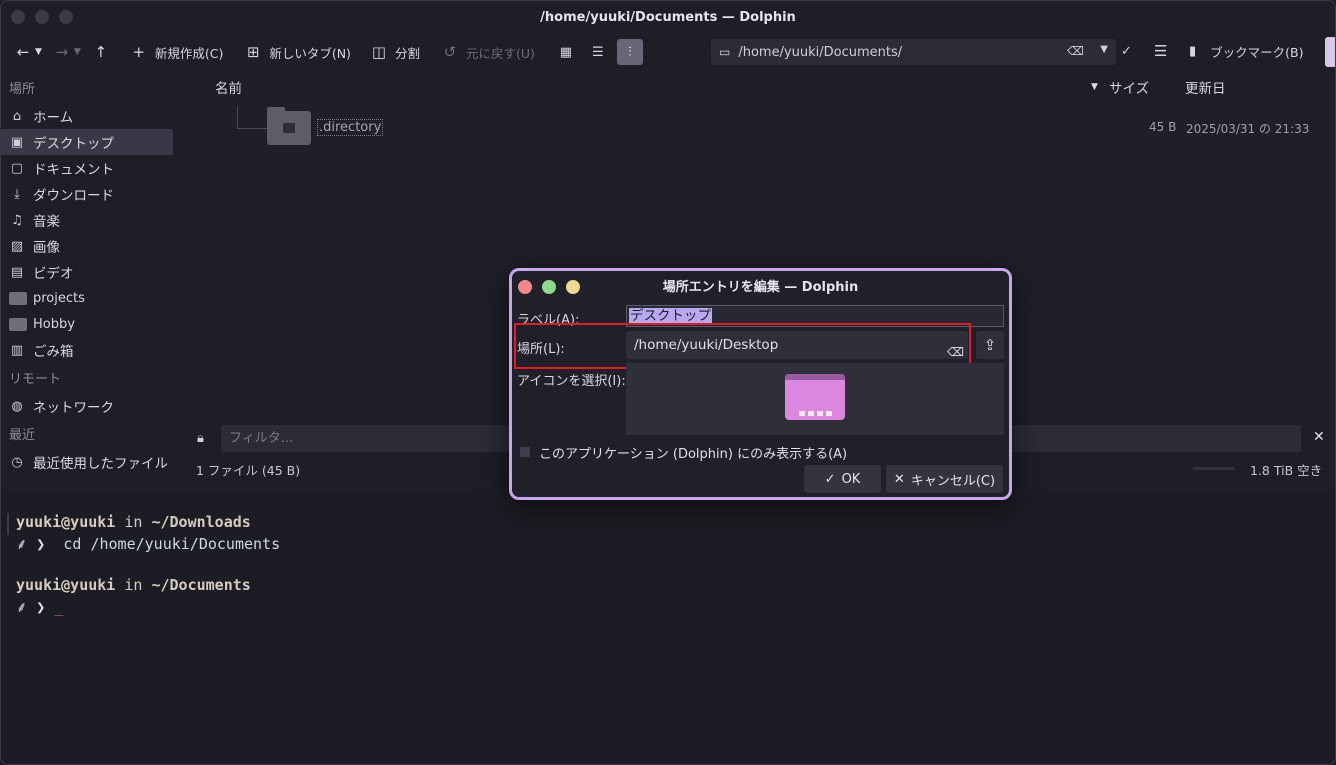  What do you see at coordinates (1214, 468) in the screenshot?
I see `free-space-bar` at bounding box center [1214, 468].